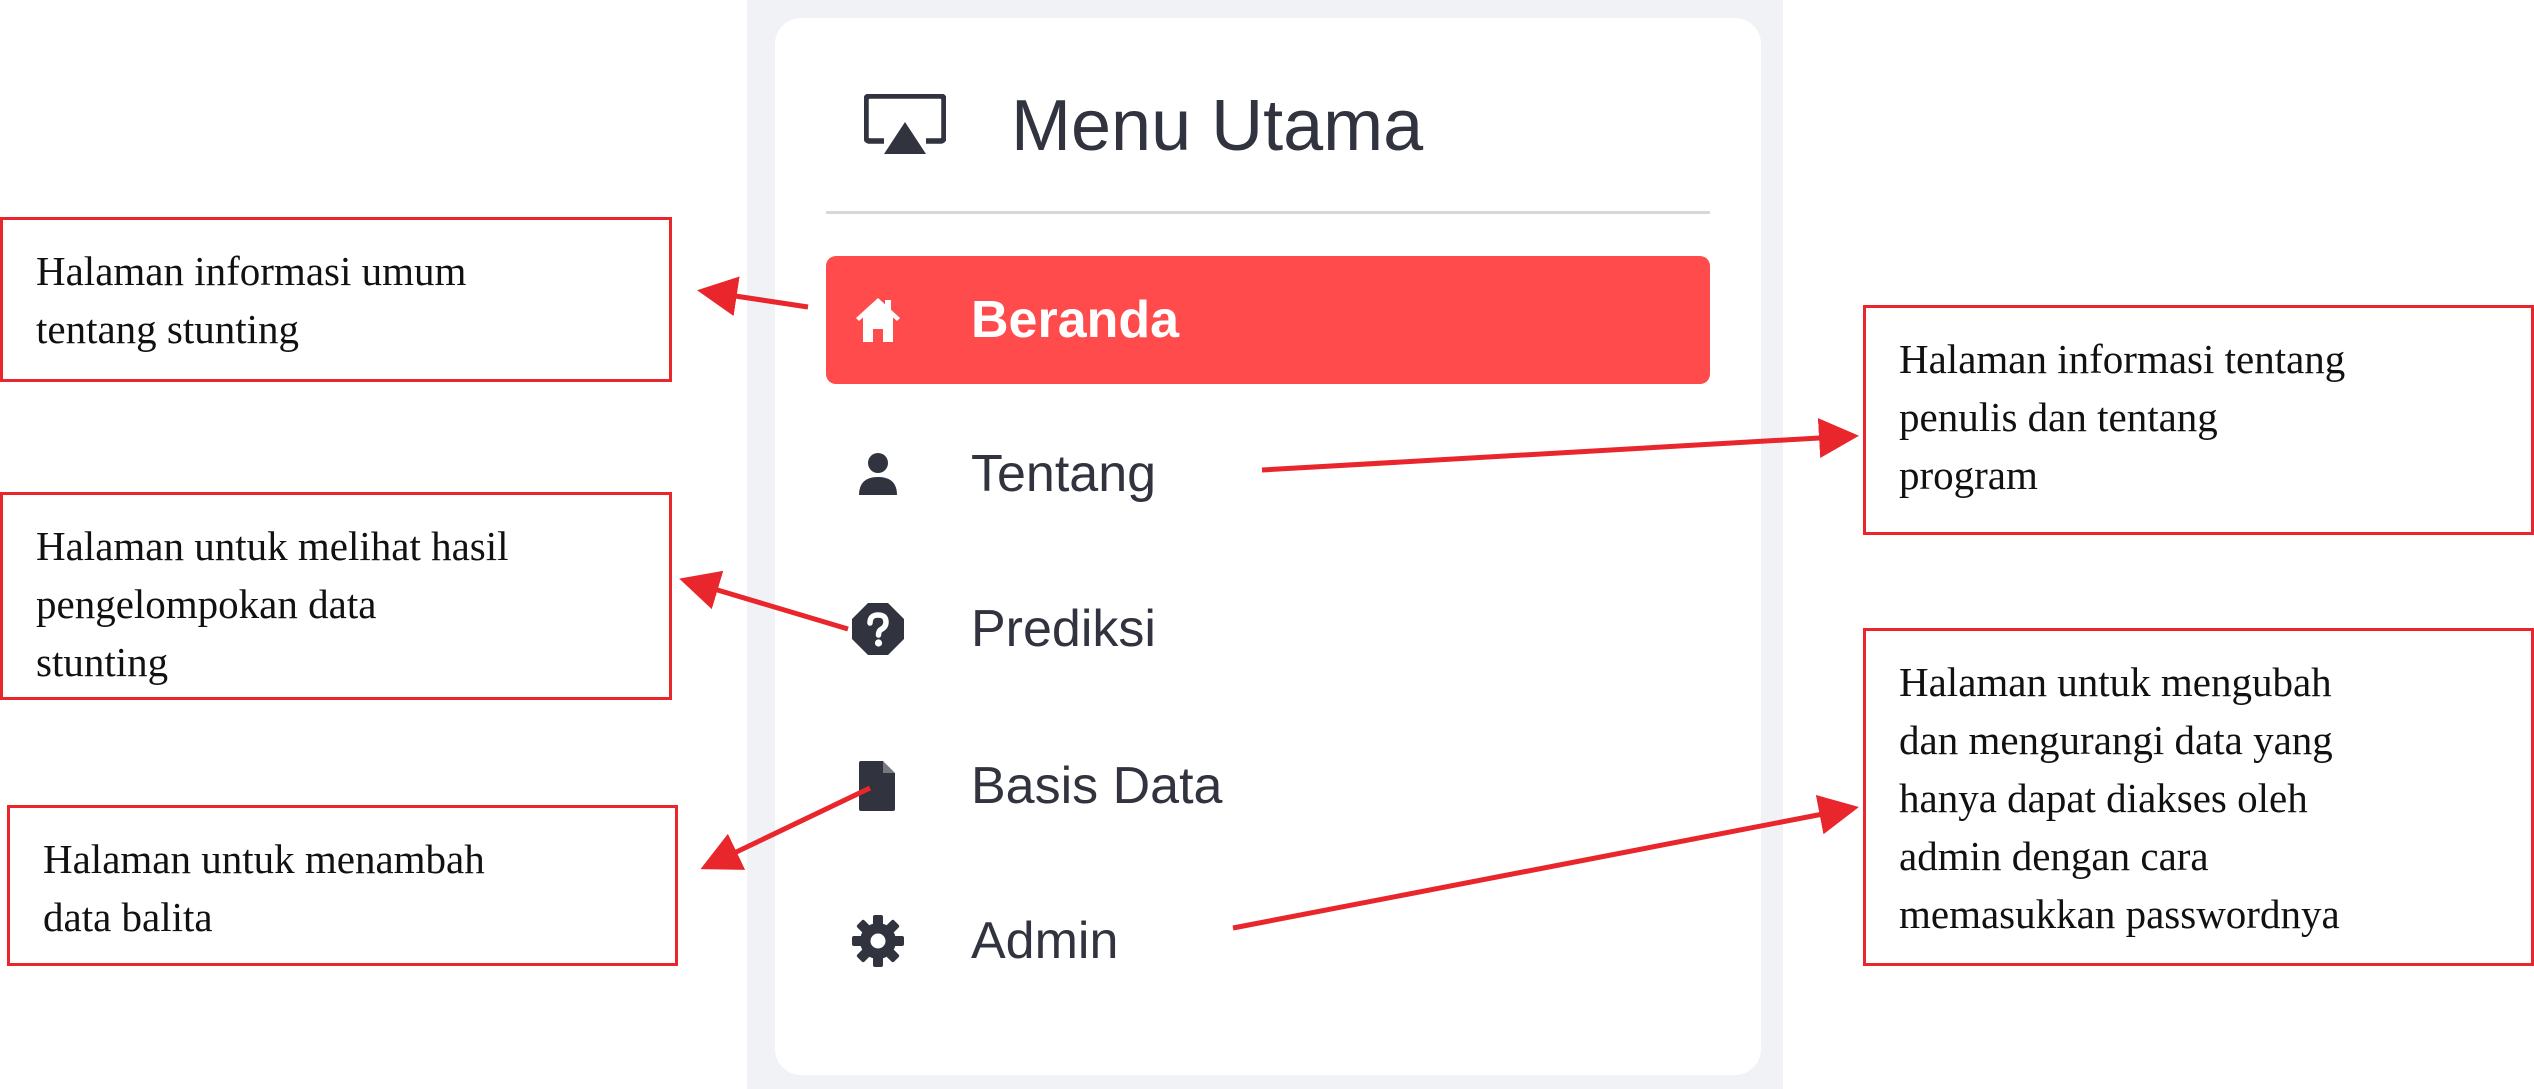 The width and height of the screenshot is (2534, 1089). What do you see at coordinates (764, 601) in the screenshot?
I see `arrow-prediksi` at bounding box center [764, 601].